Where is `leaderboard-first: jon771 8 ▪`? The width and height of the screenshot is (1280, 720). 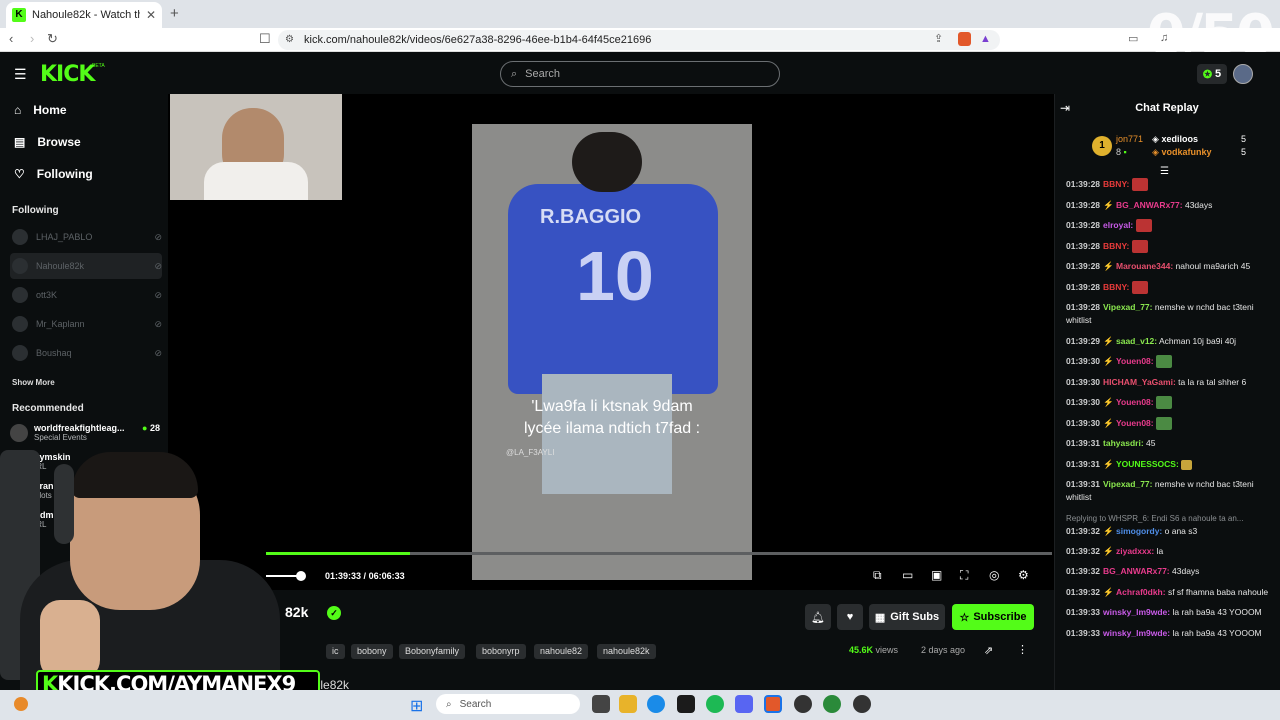 leaderboard-first: jon771 8 ▪ is located at coordinates (1129, 146).